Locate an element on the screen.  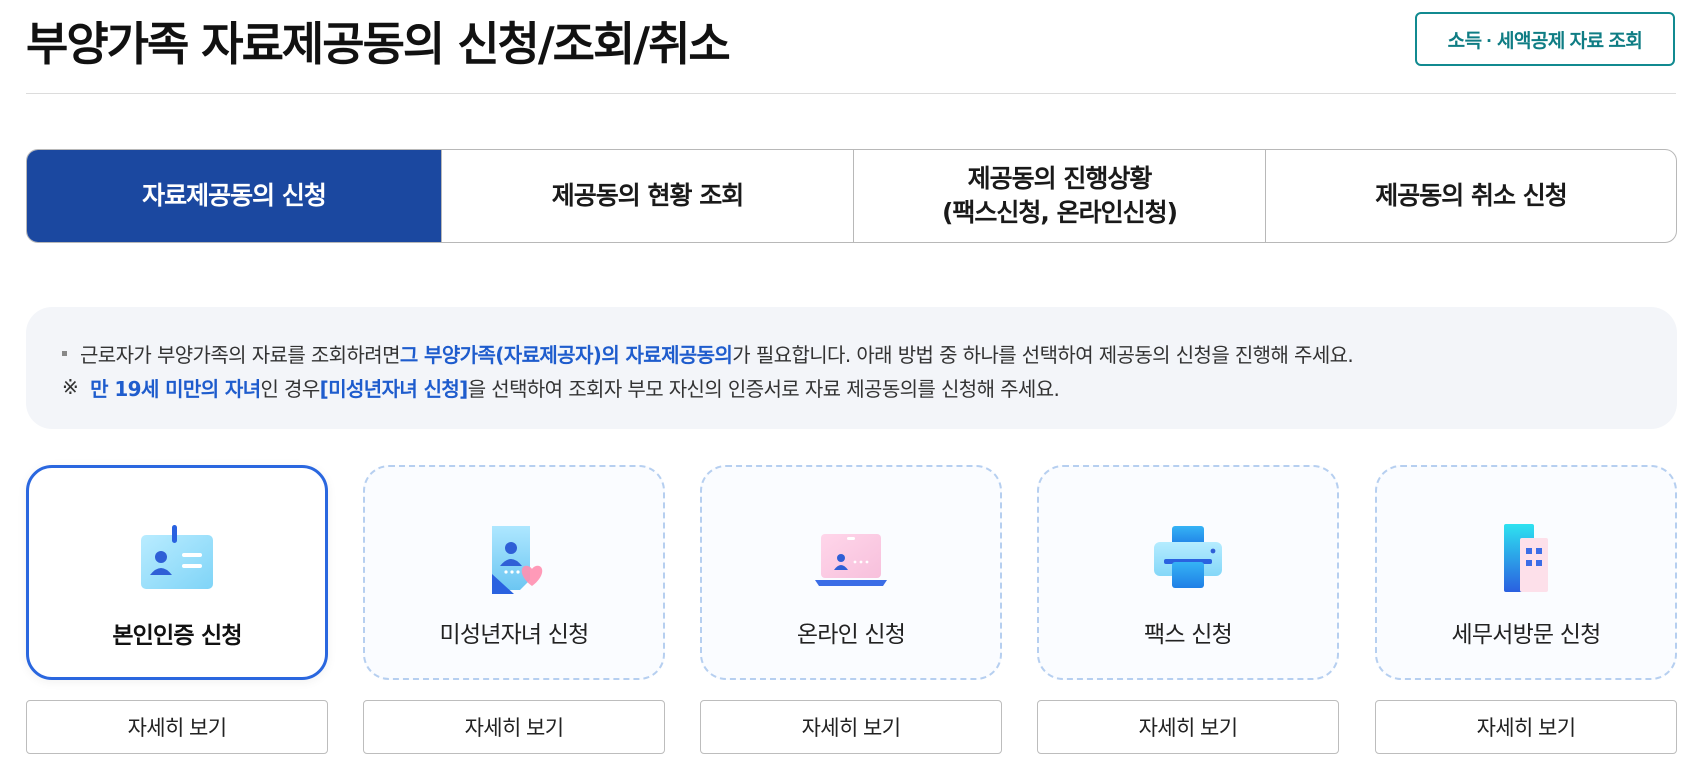
tax-office-building-icon is located at coordinates (1526, 558).